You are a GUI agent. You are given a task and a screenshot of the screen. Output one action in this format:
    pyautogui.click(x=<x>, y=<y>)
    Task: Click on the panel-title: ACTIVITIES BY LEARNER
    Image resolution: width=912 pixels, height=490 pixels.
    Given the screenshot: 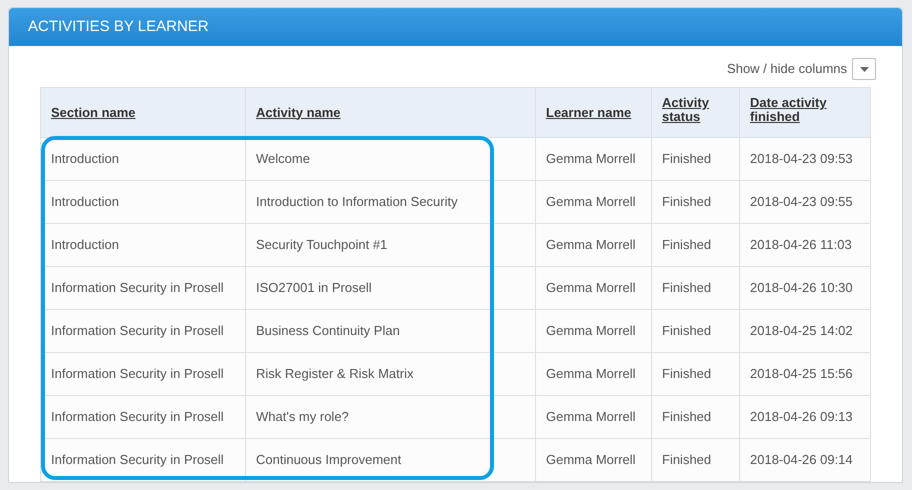 What is the action you would take?
    pyautogui.click(x=118, y=26)
    